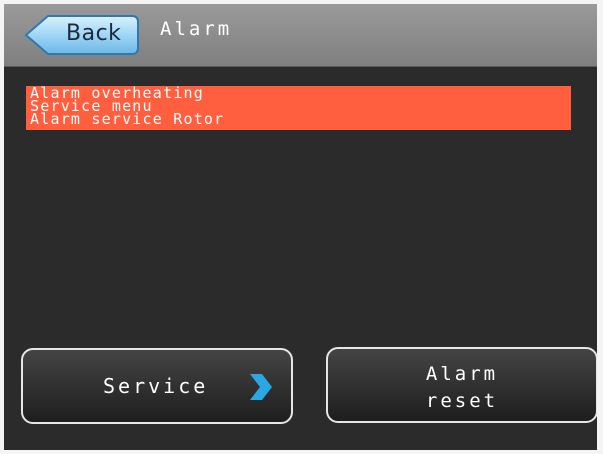 The height and width of the screenshot is (454, 603). What do you see at coordinates (300, 35) in the screenshot?
I see `header-bar: Back Alarm` at bounding box center [300, 35].